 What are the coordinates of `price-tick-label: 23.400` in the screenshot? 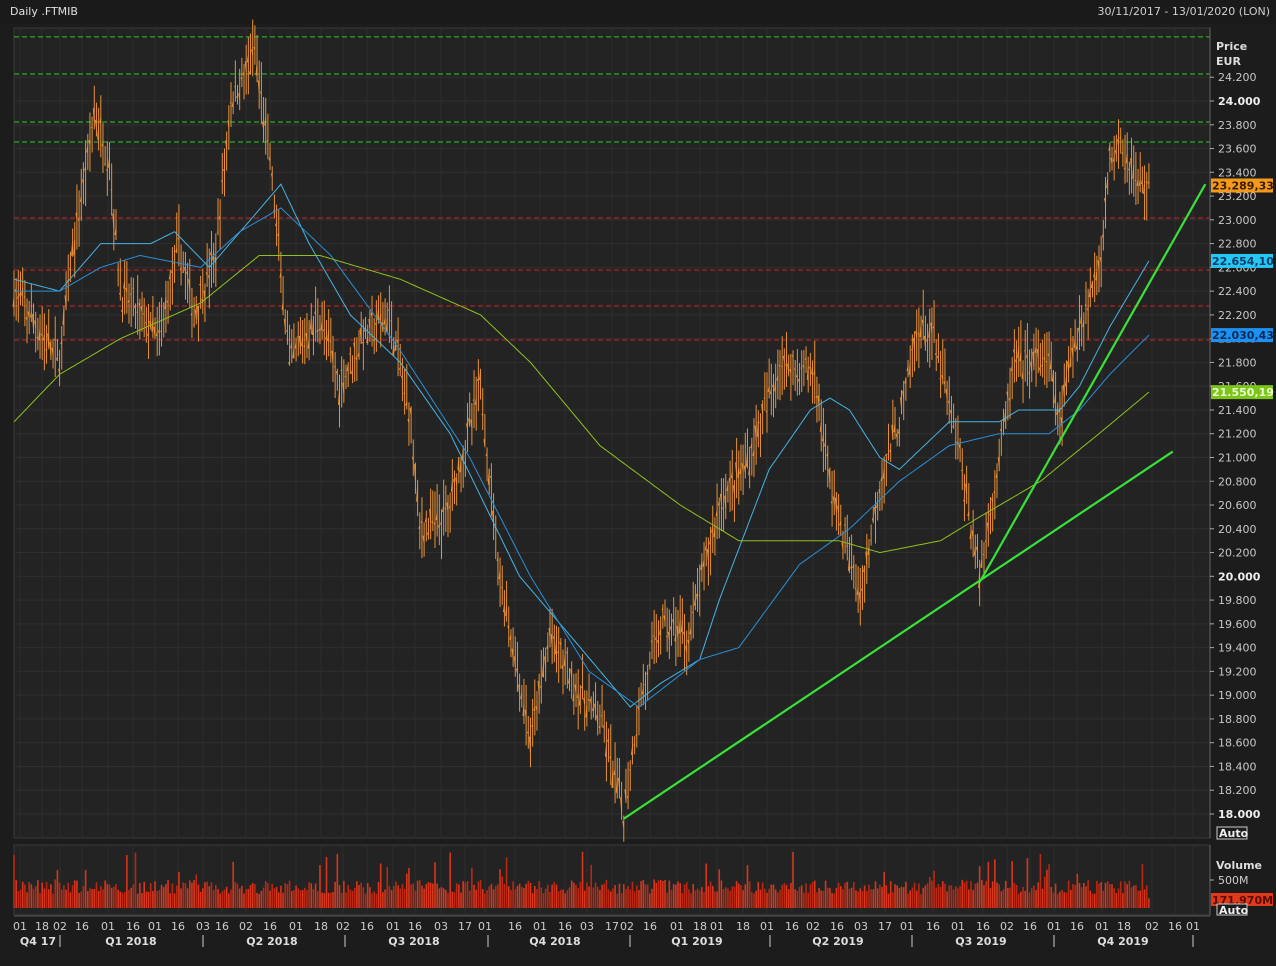 It's located at (1237, 172).